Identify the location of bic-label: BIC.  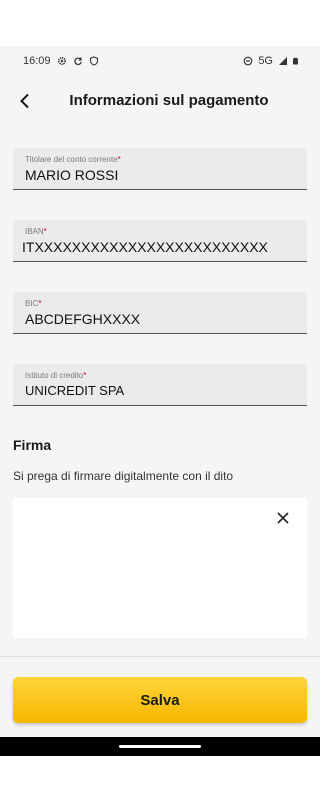
(32, 303).